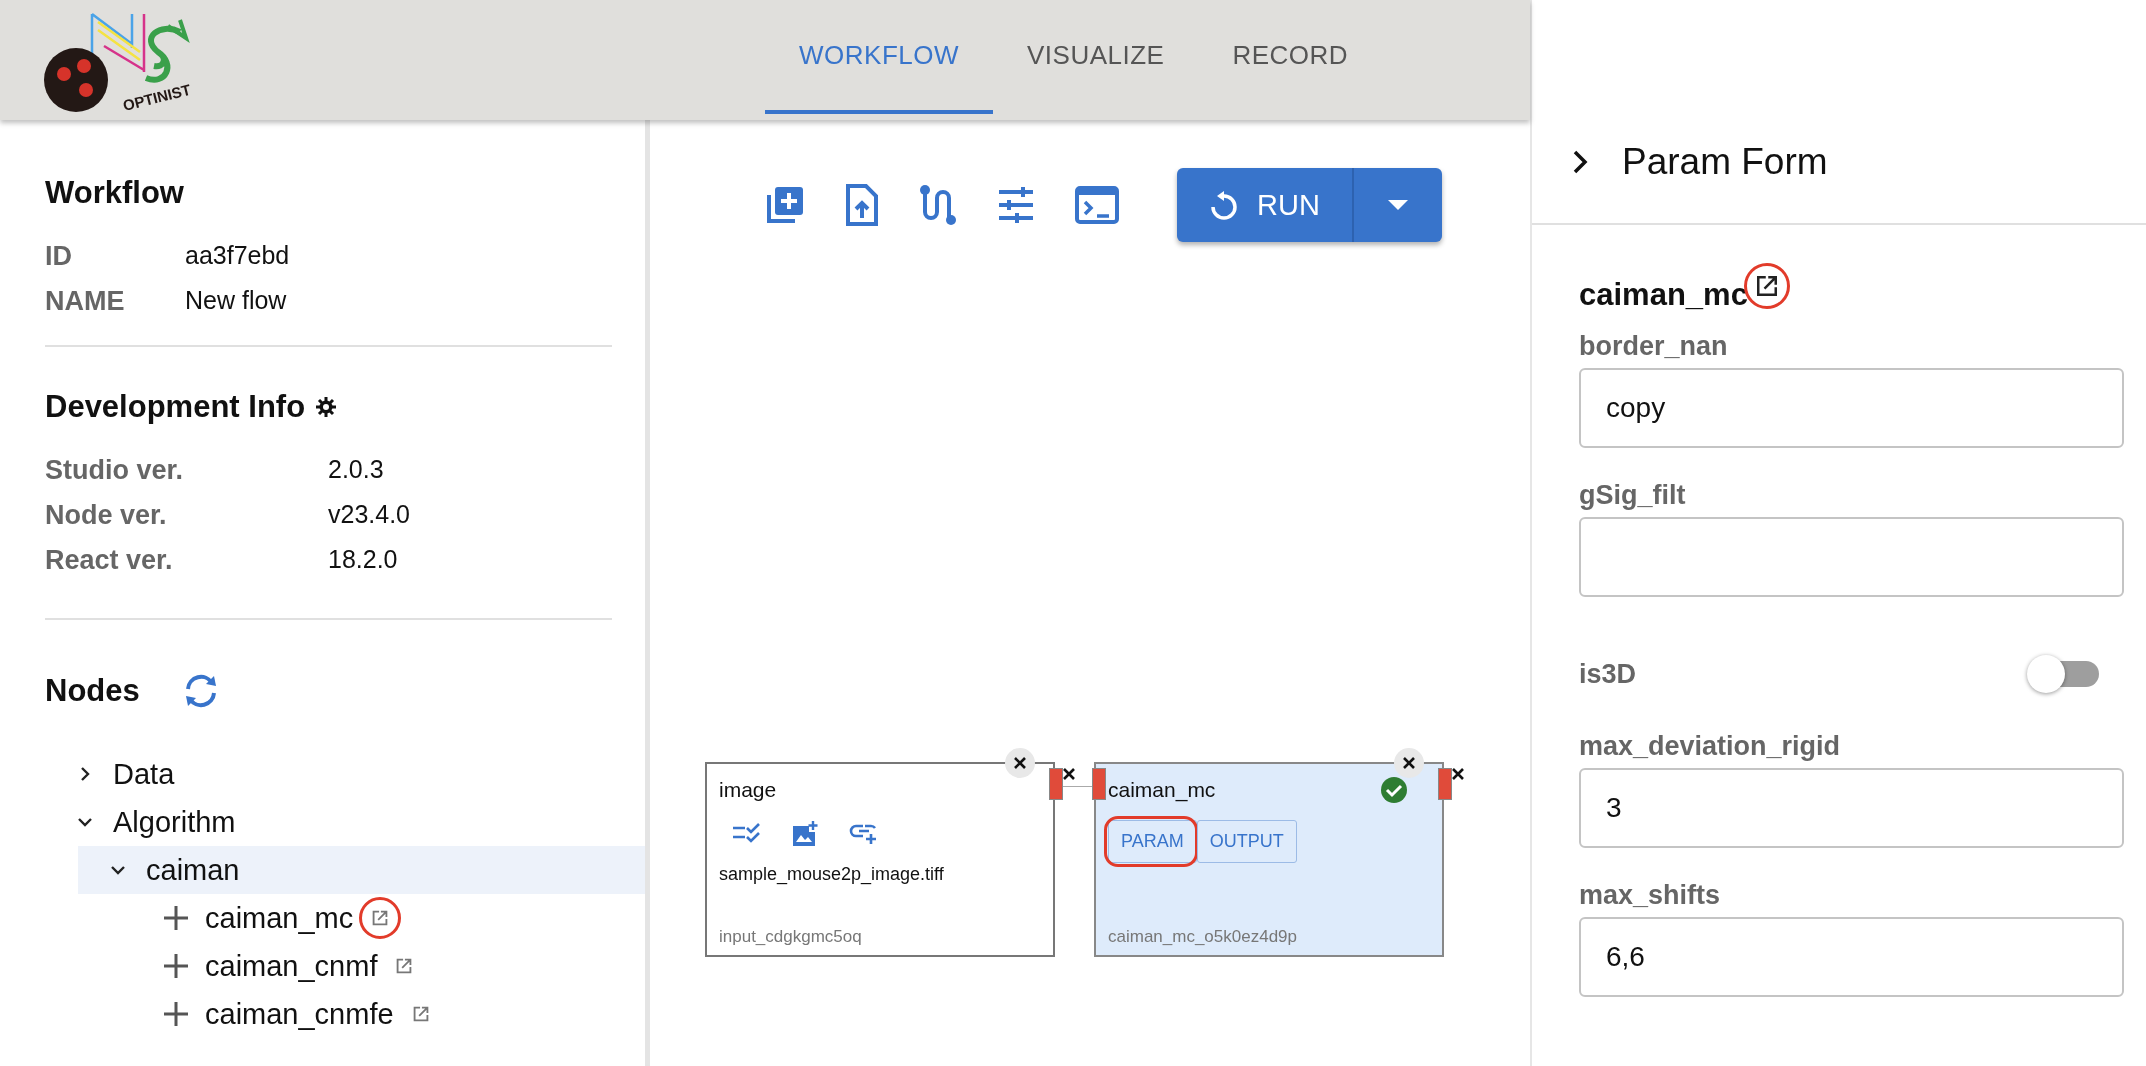  What do you see at coordinates (175, 407) in the screenshot?
I see `section-title: Development Info` at bounding box center [175, 407].